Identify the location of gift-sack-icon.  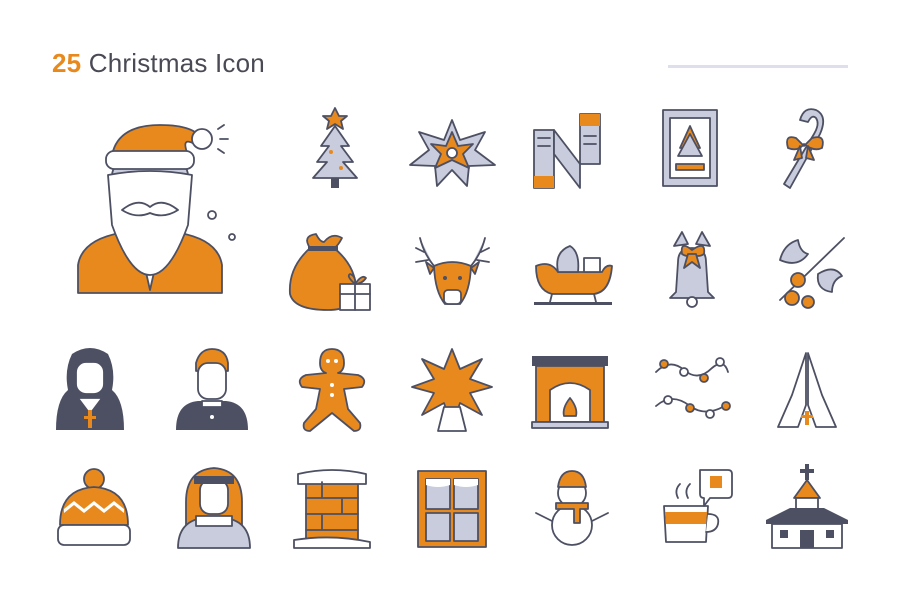
(329, 272).